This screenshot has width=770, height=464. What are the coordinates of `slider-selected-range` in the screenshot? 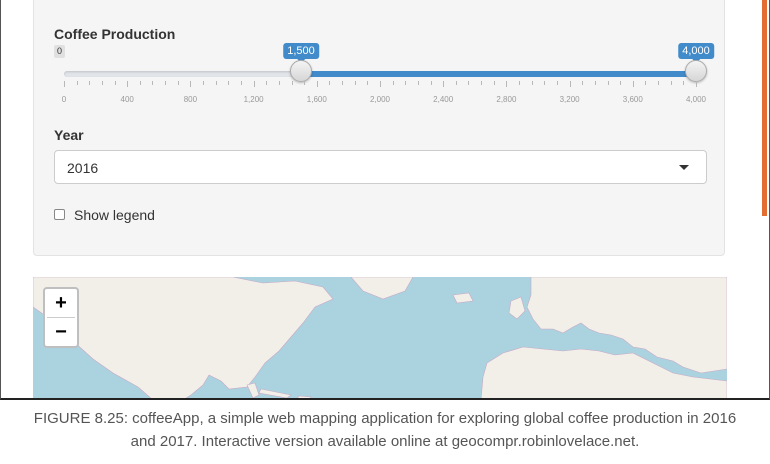 It's located at (498, 74).